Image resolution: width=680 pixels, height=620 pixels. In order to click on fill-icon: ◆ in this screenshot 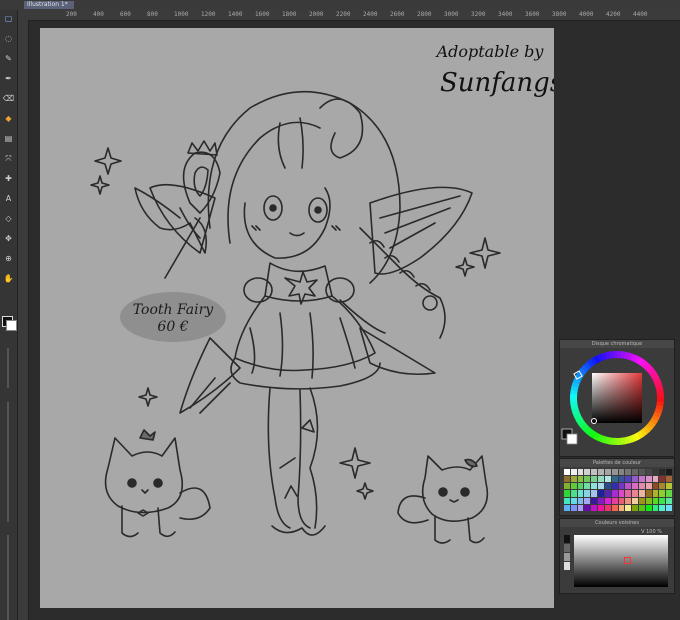, I will do `click(8, 118)`.